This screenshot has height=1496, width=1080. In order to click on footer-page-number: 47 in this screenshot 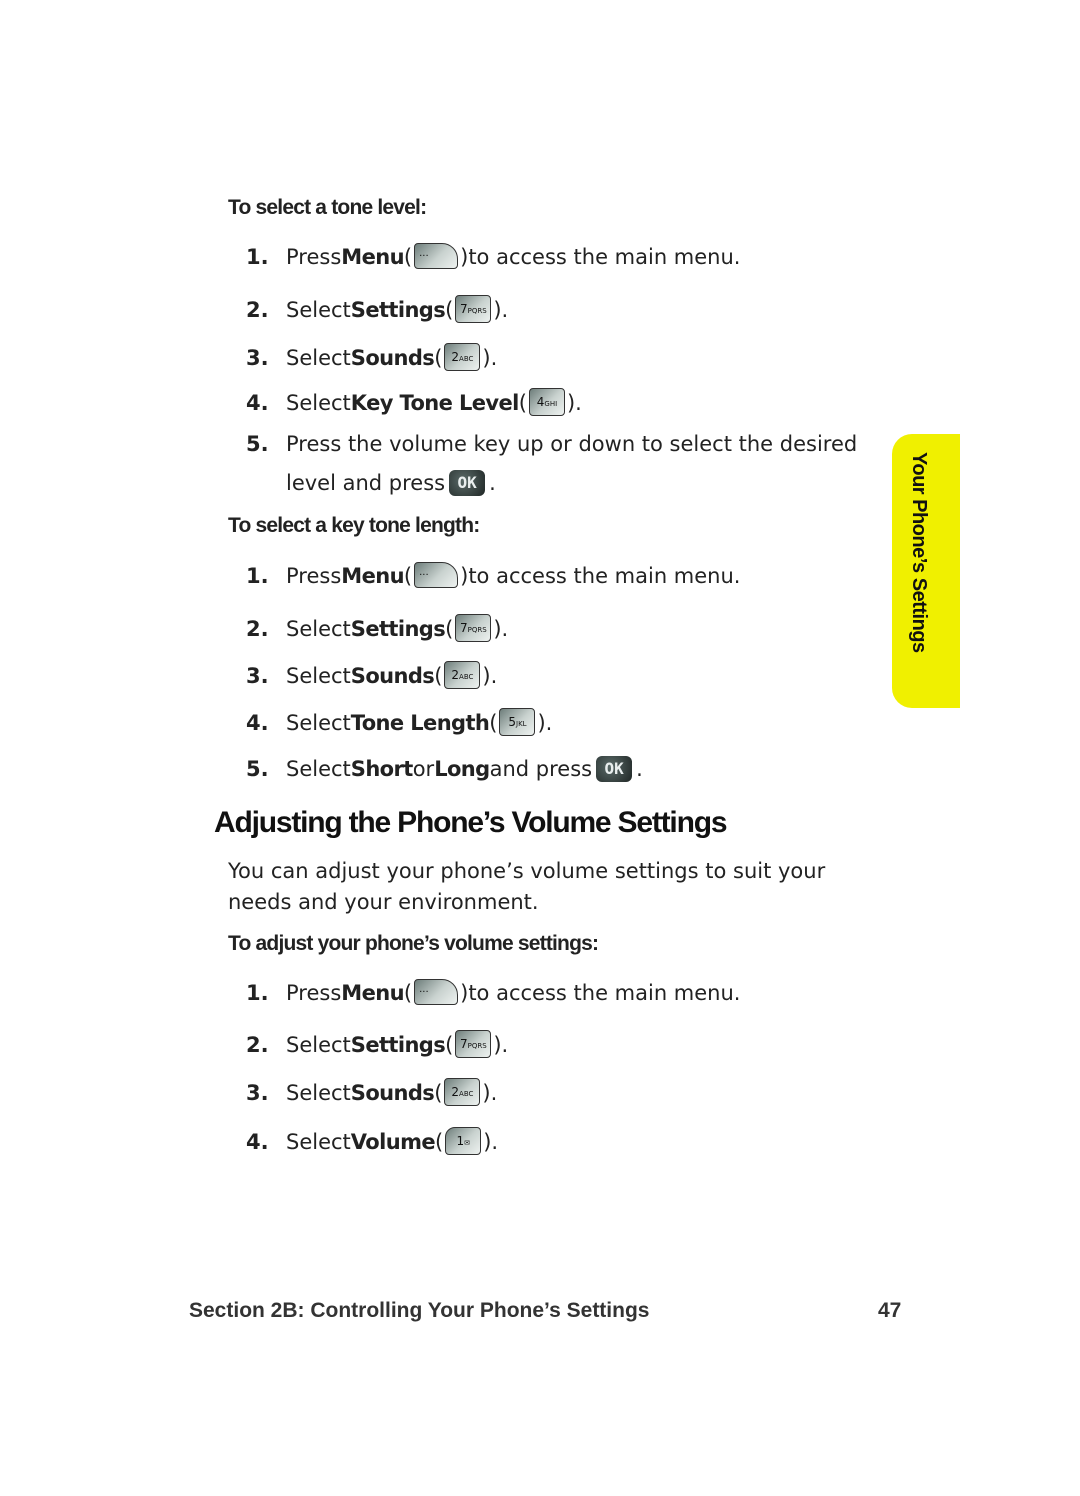, I will do `click(890, 1310)`.